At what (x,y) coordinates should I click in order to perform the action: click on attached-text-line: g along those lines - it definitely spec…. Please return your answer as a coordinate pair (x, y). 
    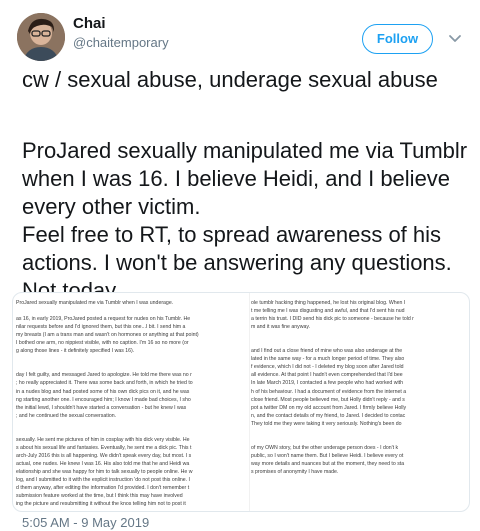
    Looking at the image, I should click on (75, 351).